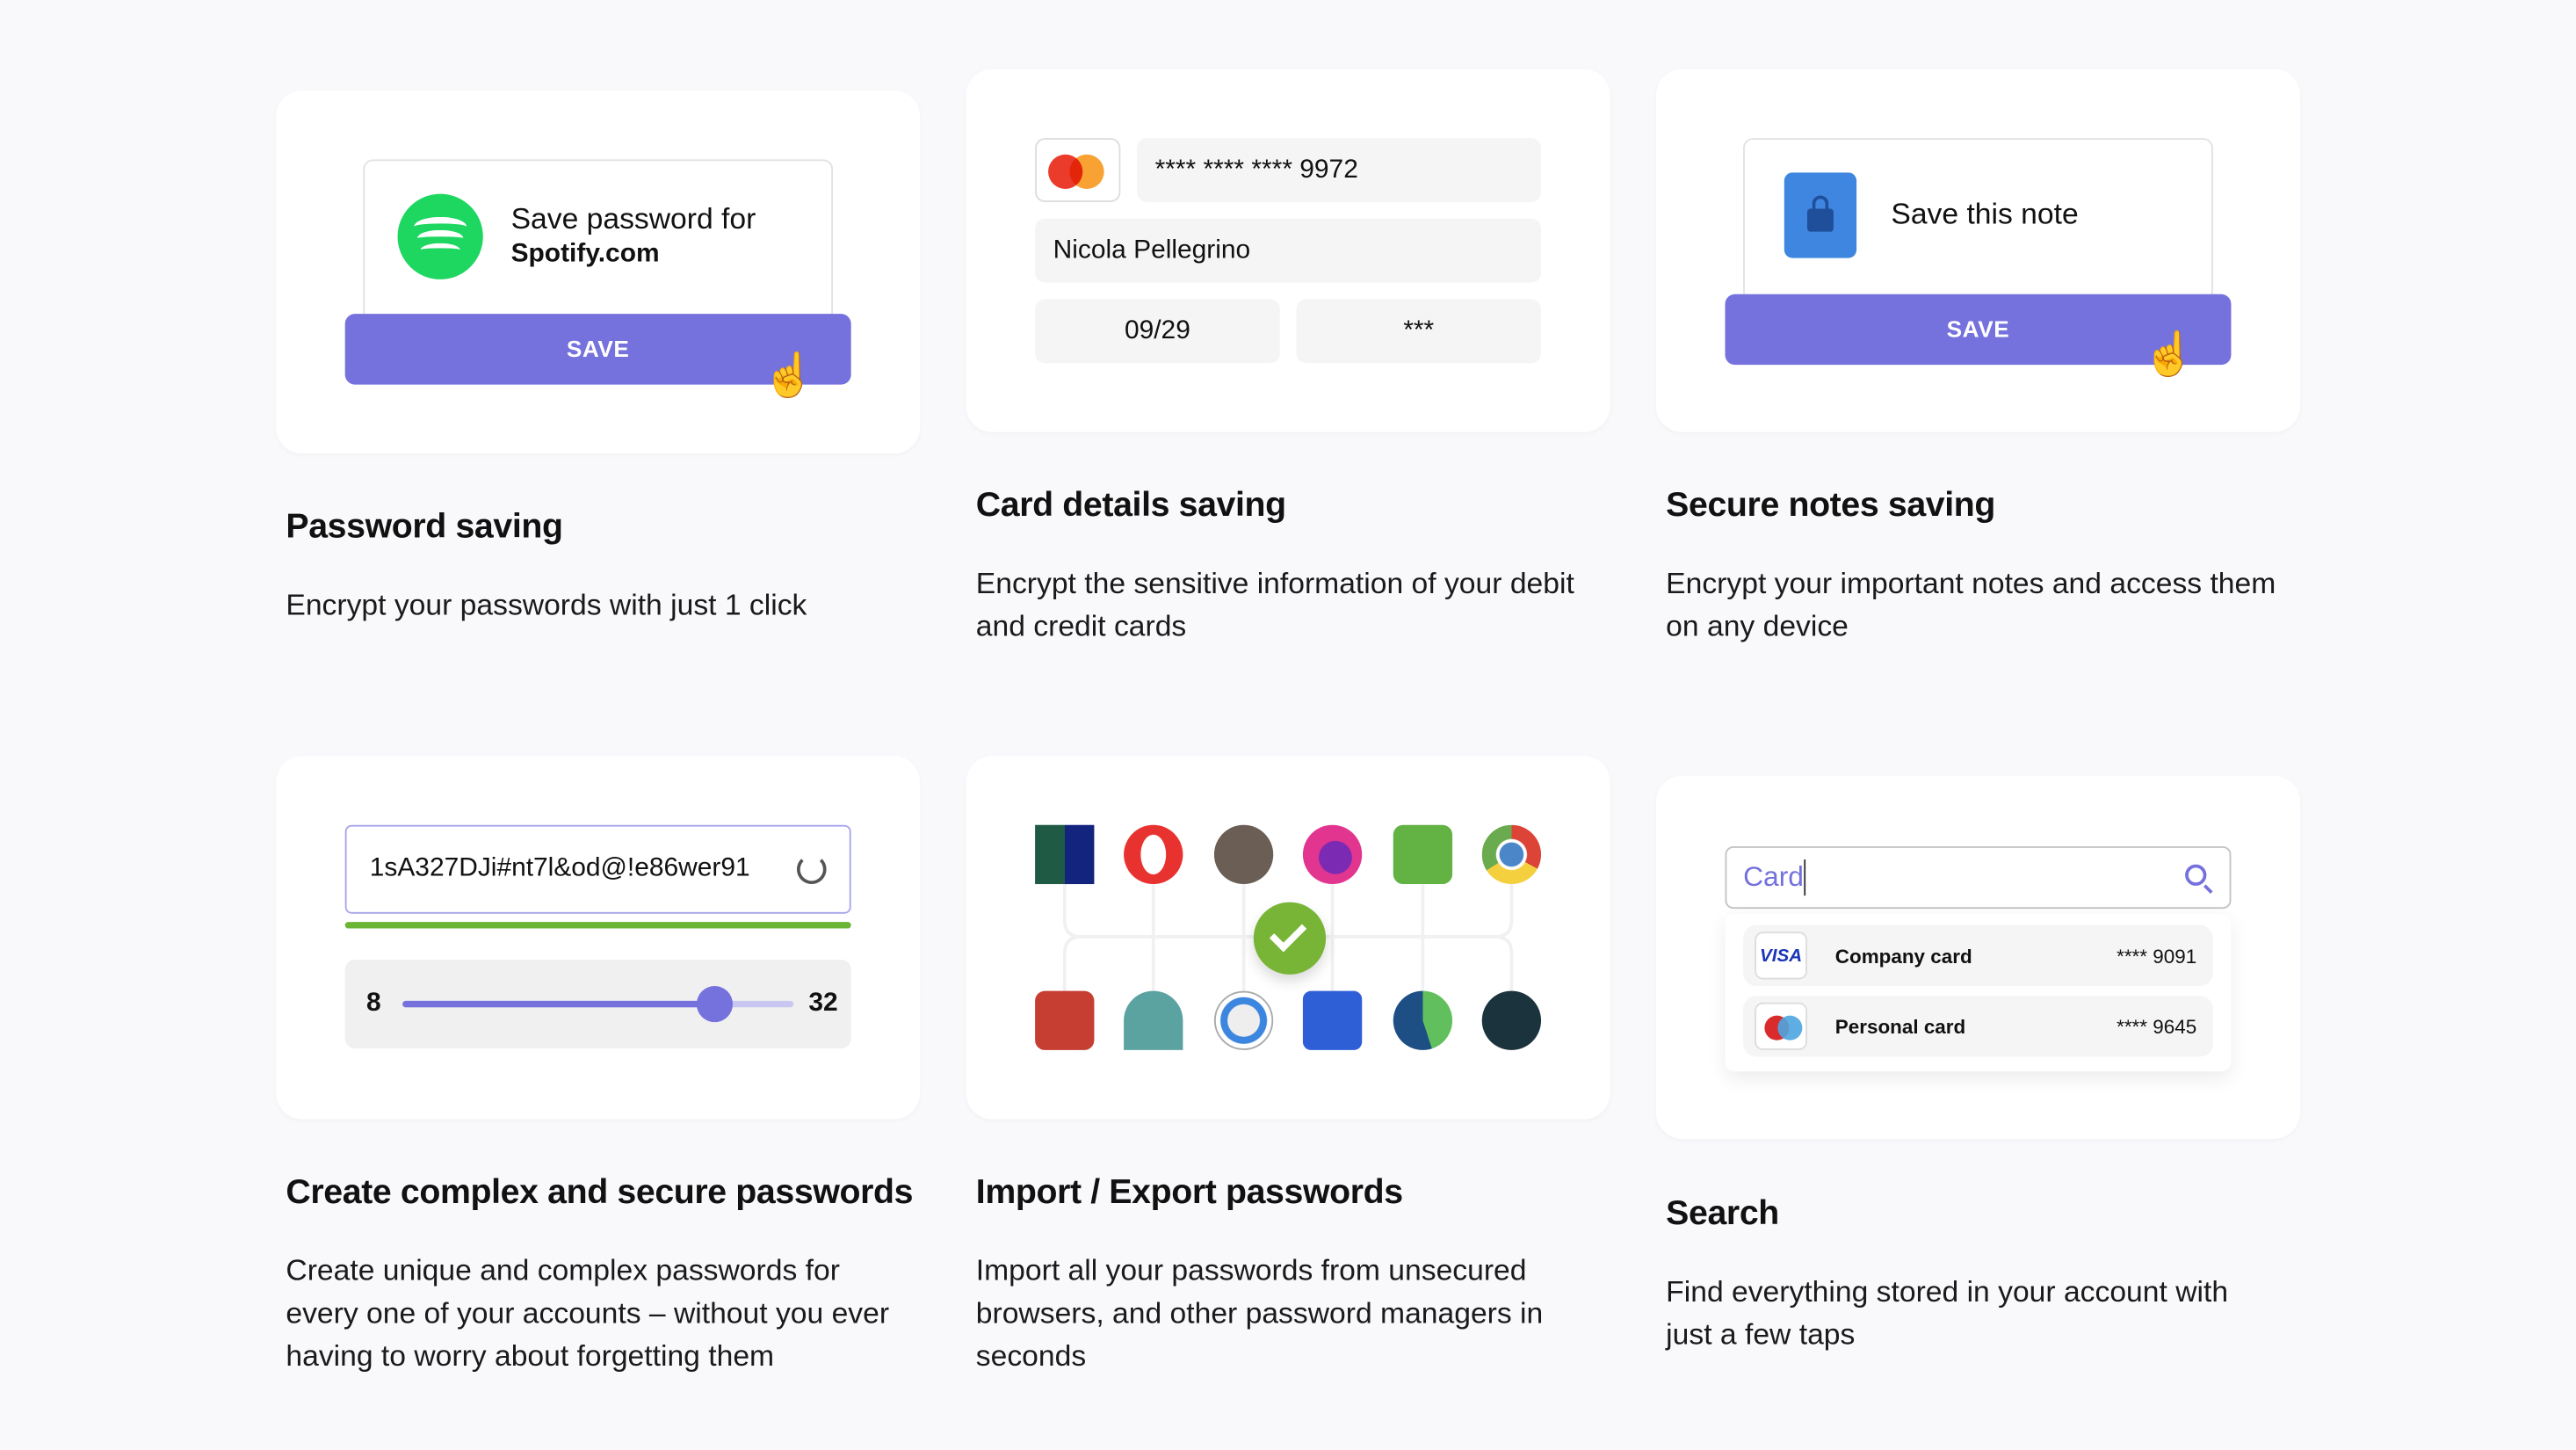 Image resolution: width=2576 pixels, height=1450 pixels. What do you see at coordinates (1339, 170) in the screenshot?
I see `card-number-field: **** **** **** 9972` at bounding box center [1339, 170].